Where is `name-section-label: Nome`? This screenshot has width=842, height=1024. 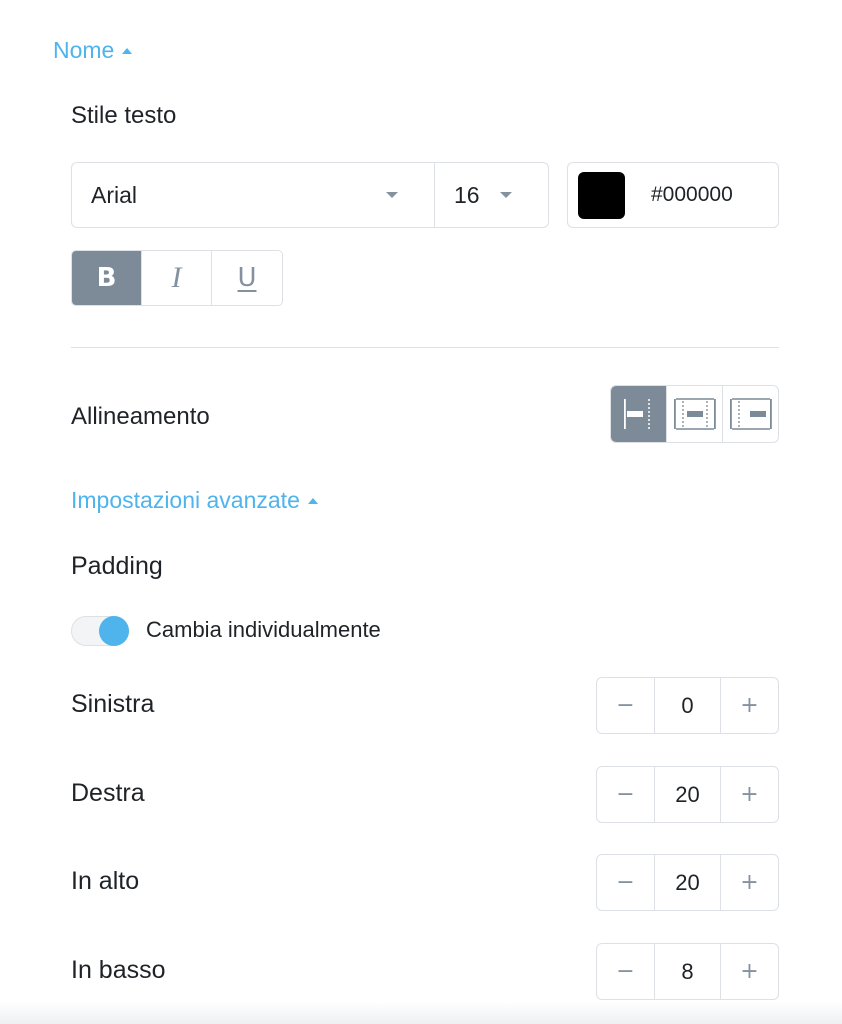 name-section-label: Nome is located at coordinates (83, 50).